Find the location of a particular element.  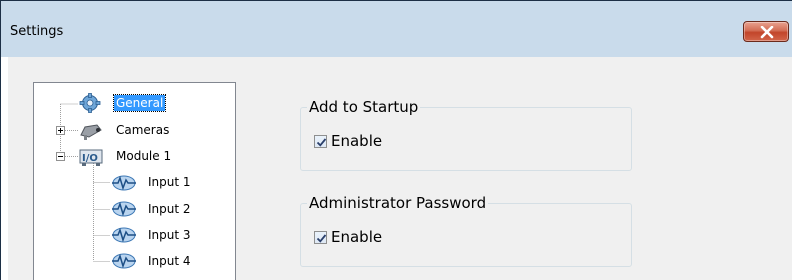

tree-item-input-4: Input 4 is located at coordinates (169, 261).